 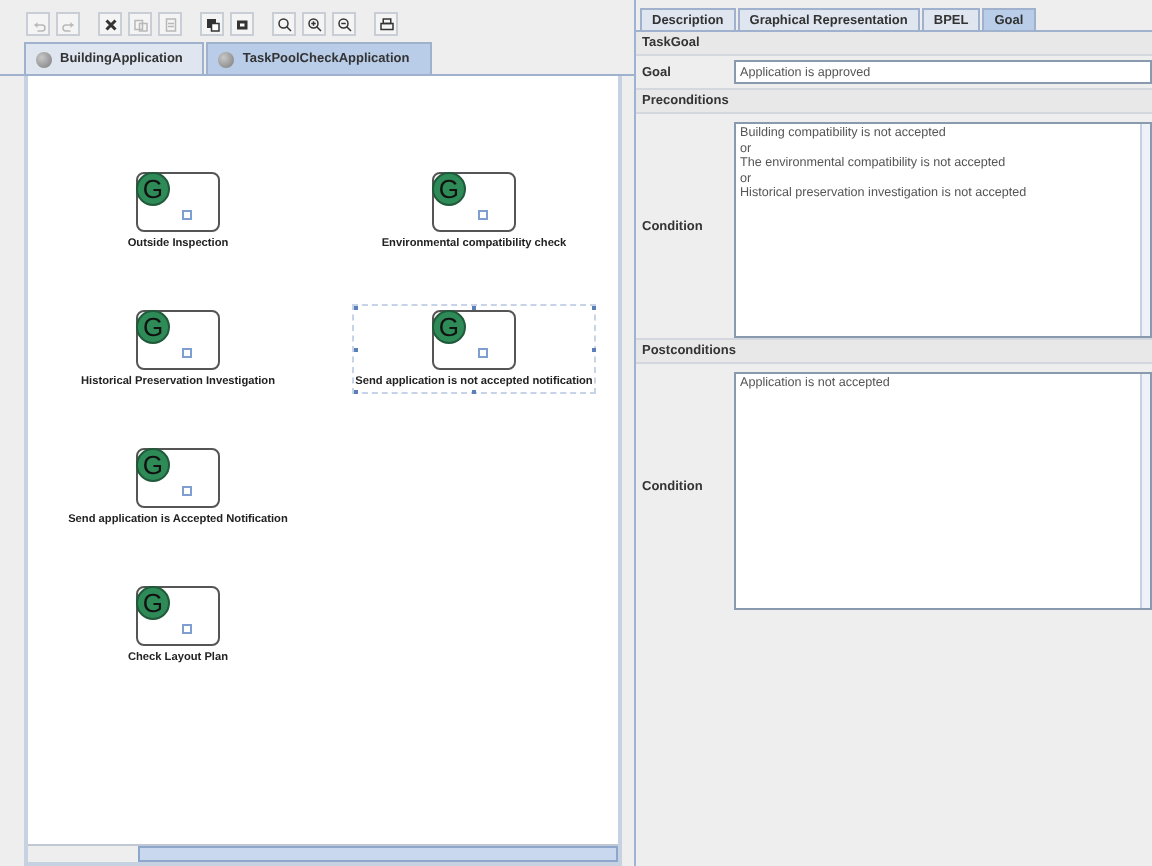 I want to click on printer-icon, so click(x=386, y=24).